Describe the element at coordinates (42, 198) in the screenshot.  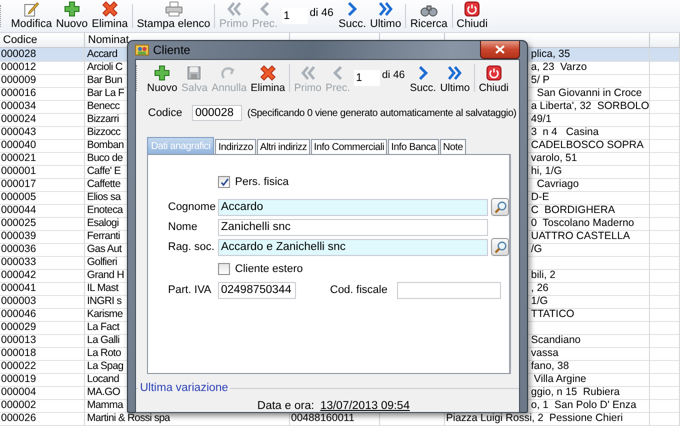
I see `table-cell: 000005` at that location.